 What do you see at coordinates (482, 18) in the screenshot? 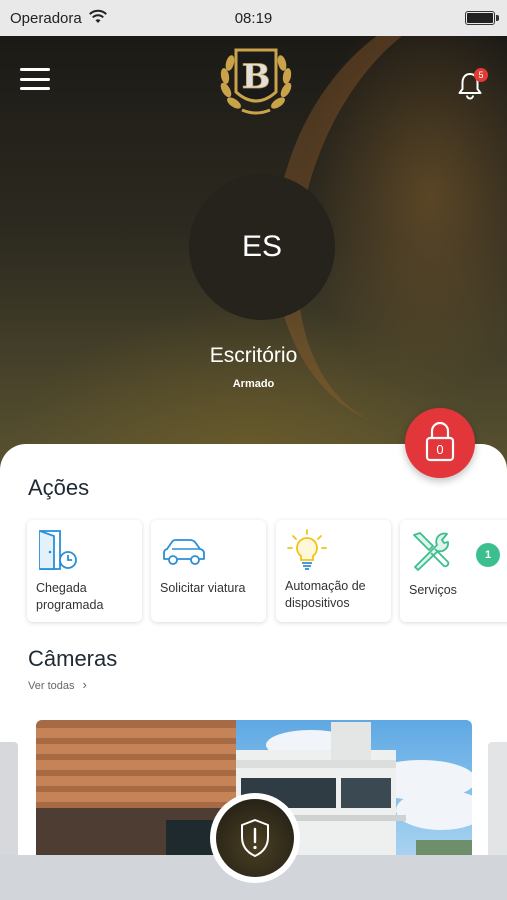
I see `battery-icon` at bounding box center [482, 18].